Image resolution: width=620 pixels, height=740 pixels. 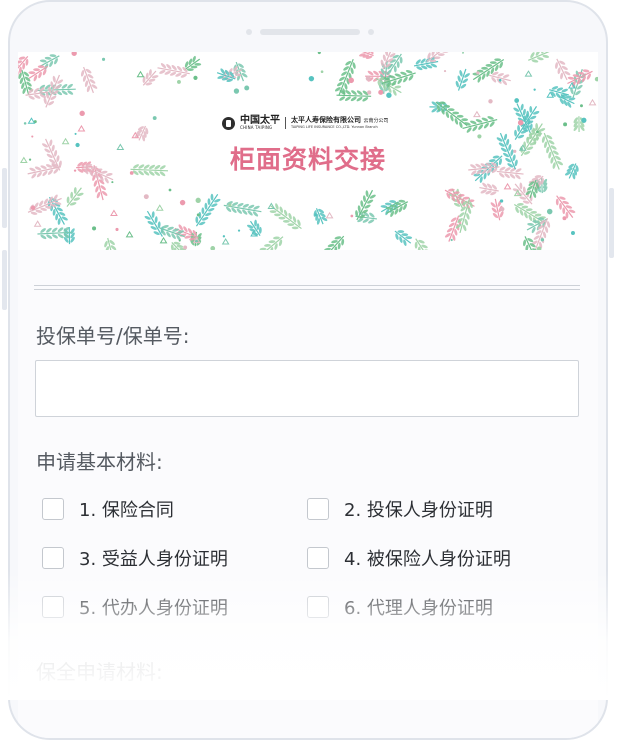 What do you see at coordinates (153, 607) in the screenshot?
I see `checkbox-label: 5. 代办人身份证明` at bounding box center [153, 607].